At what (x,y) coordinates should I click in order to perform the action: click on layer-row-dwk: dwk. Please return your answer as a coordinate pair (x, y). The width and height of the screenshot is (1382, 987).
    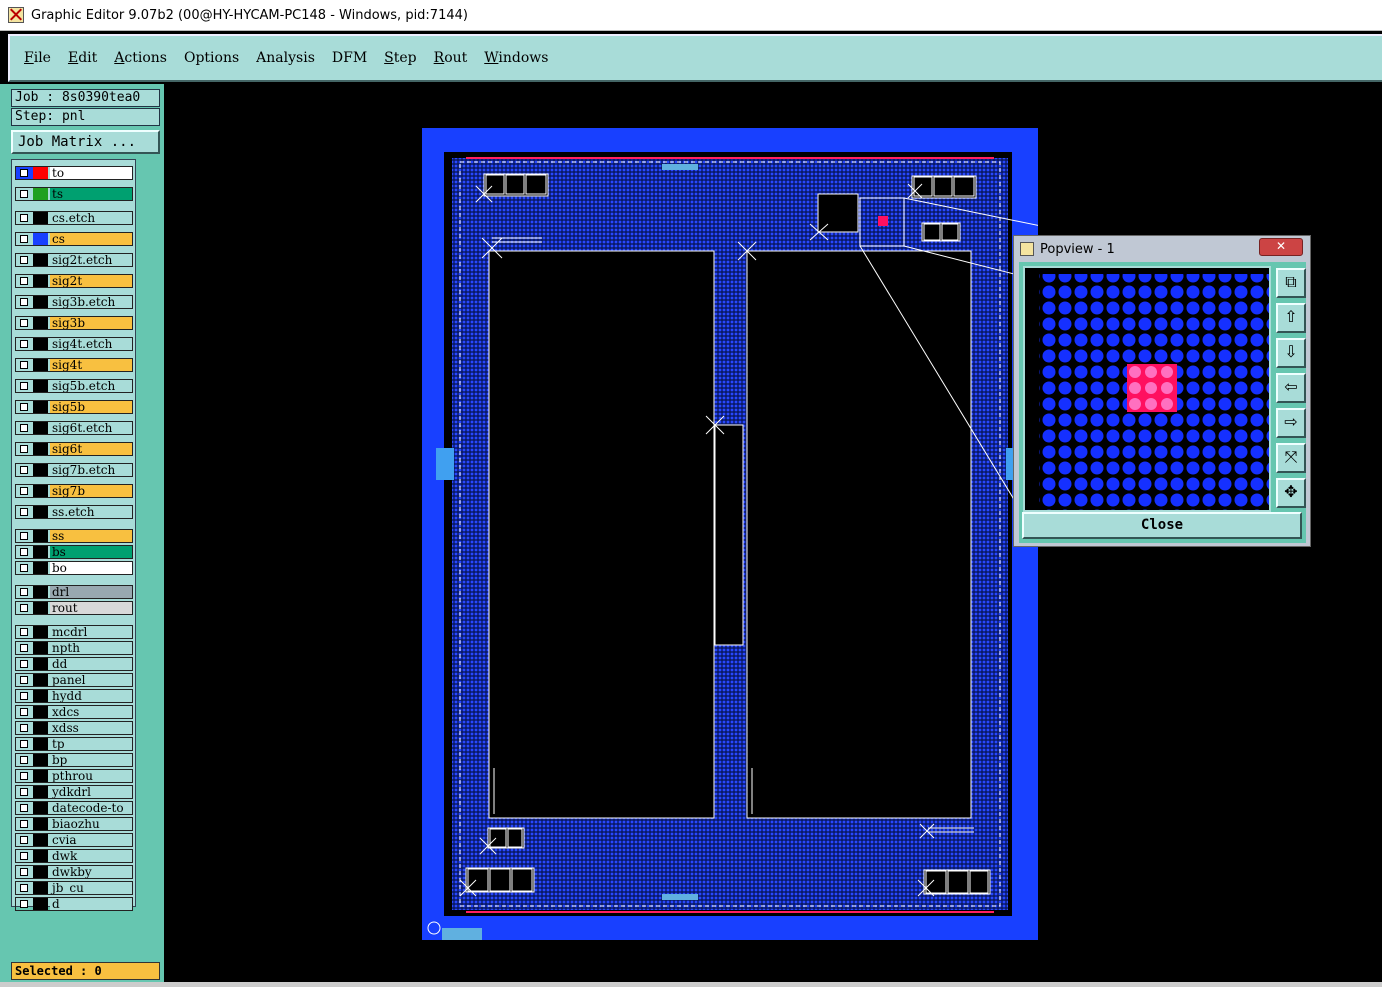
    Looking at the image, I should click on (74, 856).